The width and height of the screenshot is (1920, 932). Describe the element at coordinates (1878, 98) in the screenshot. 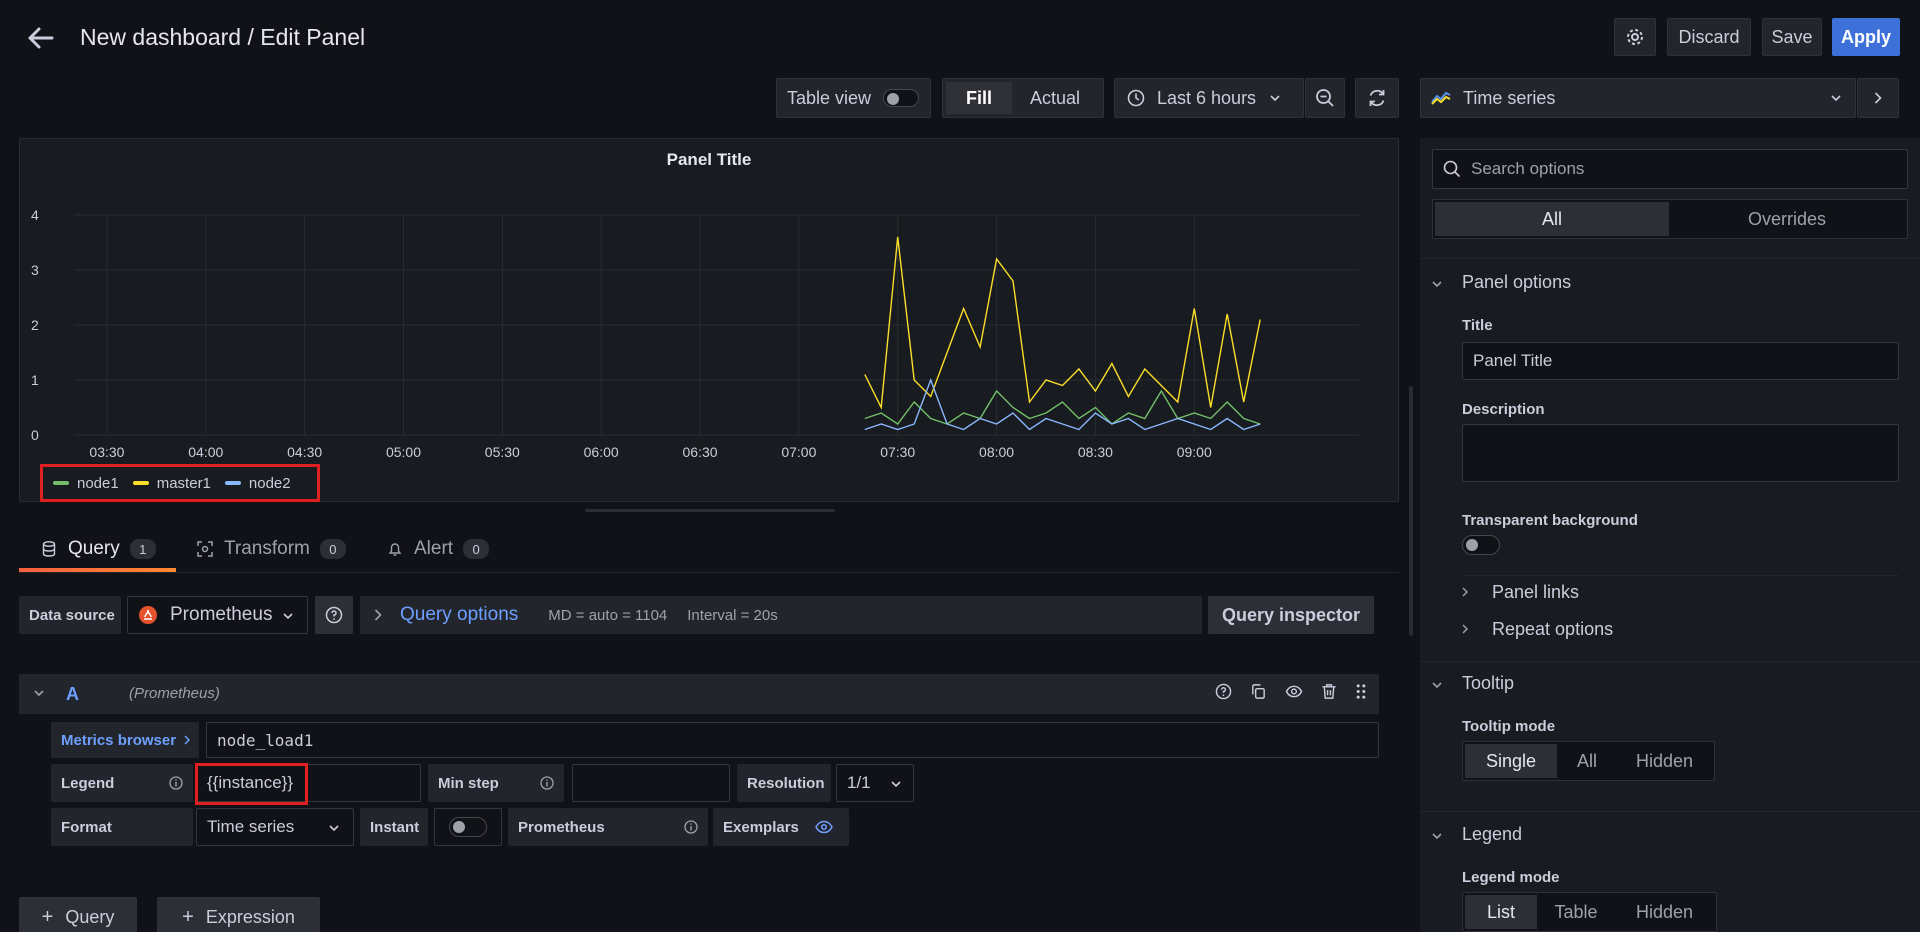

I see `collapse-options-button` at that location.